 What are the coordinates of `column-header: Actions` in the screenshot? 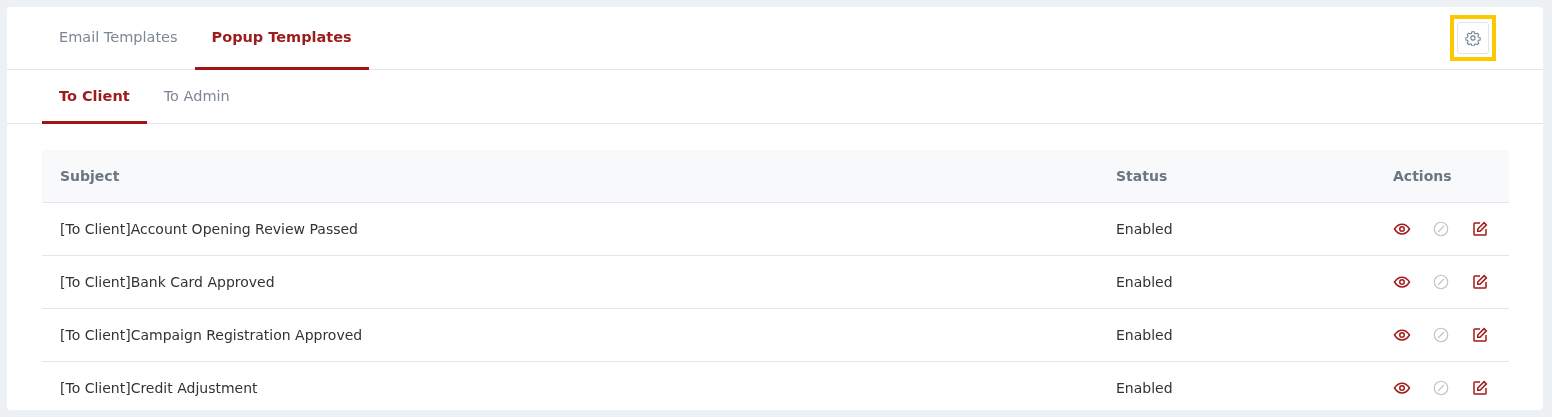 It's located at (1442, 176).